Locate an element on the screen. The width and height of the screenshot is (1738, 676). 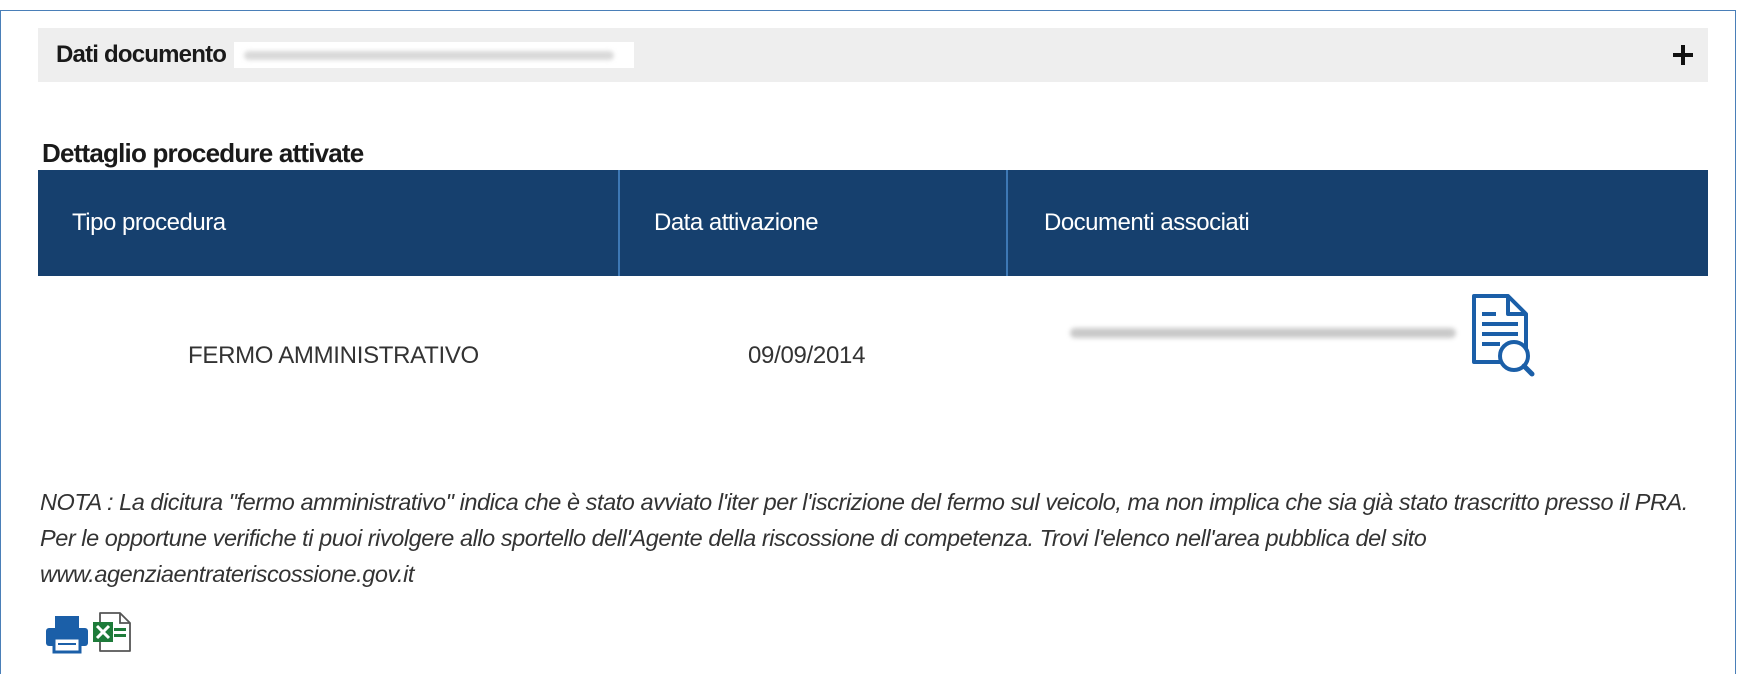
column-header-tipo-procedura: Tipo procedura is located at coordinates (329, 223).